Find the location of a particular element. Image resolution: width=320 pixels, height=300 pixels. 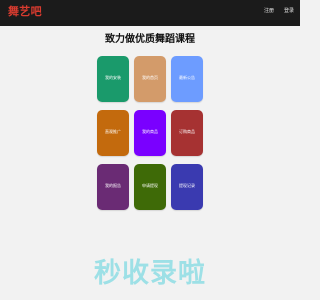

top-nav-bar: 舞艺吧 注册 登录 is located at coordinates (150, 13).